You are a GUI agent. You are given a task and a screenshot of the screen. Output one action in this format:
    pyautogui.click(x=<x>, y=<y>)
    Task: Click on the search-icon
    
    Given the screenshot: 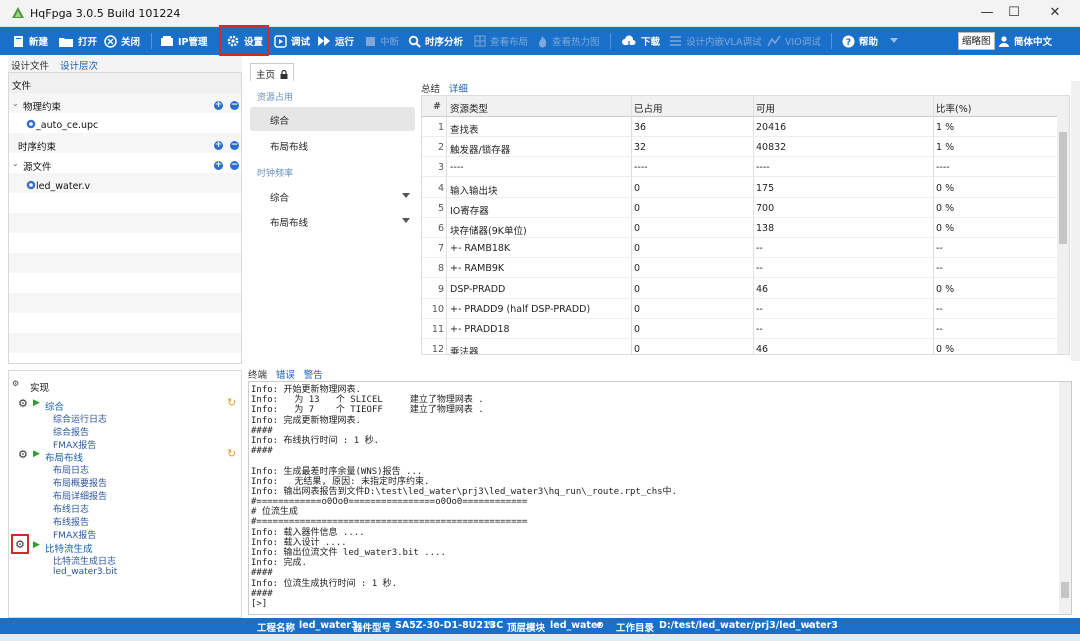 What is the action you would take?
    pyautogui.click(x=414, y=41)
    